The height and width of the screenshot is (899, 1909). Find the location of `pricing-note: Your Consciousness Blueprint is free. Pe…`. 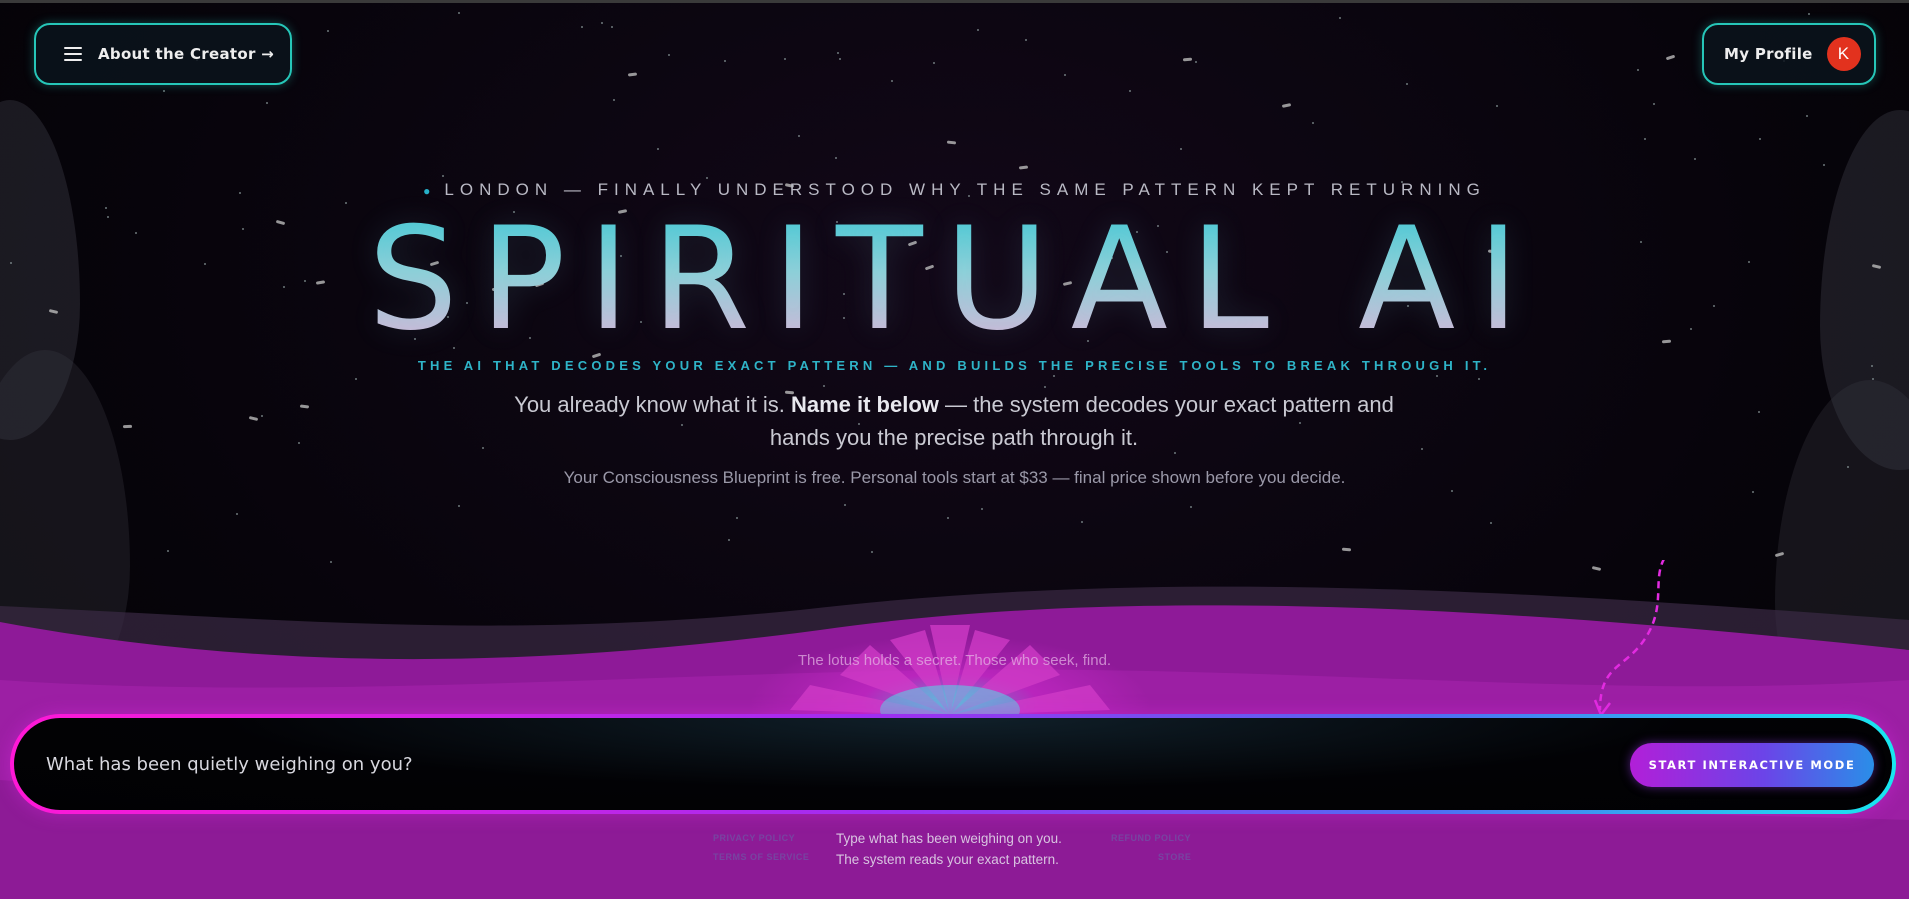

pricing-note: Your Consciousness Blueprint is free. Pe… is located at coordinates (954, 477).